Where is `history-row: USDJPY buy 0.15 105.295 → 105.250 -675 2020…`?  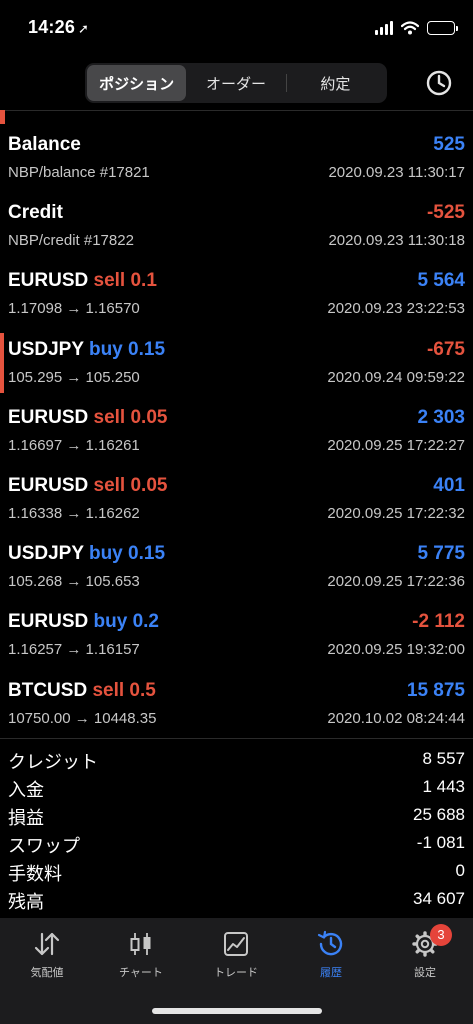
history-row: USDJPY buy 0.15 105.295 → 105.250 -675 2020… is located at coordinates (236, 367).